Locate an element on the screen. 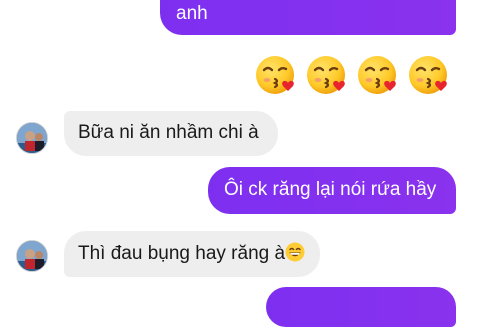 The image size is (485, 327). message-text: Bữa ni ăn nhầm chi à is located at coordinates (168, 132).